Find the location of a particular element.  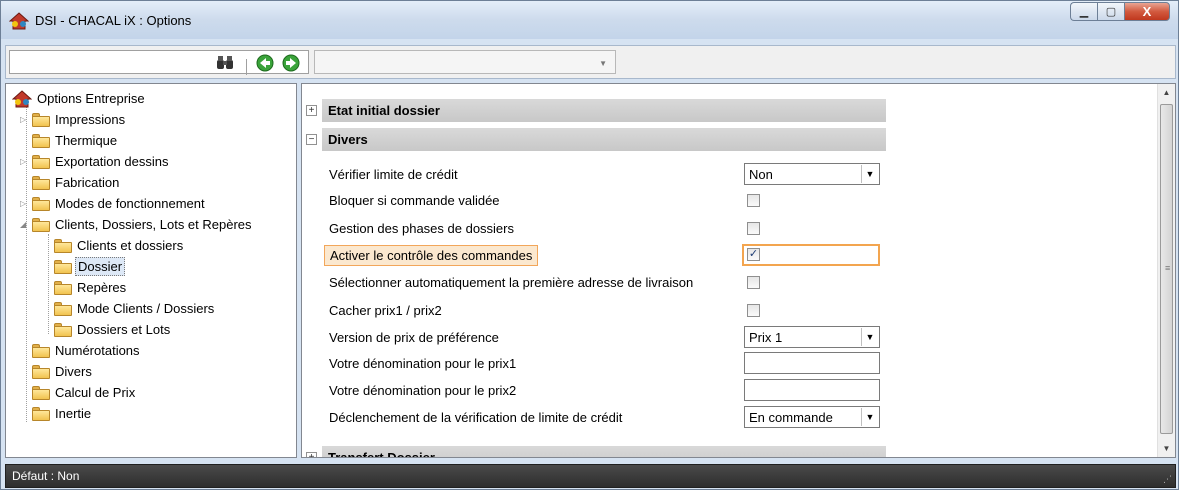

tree-root-label: Options Entreprise is located at coordinates (91, 98).